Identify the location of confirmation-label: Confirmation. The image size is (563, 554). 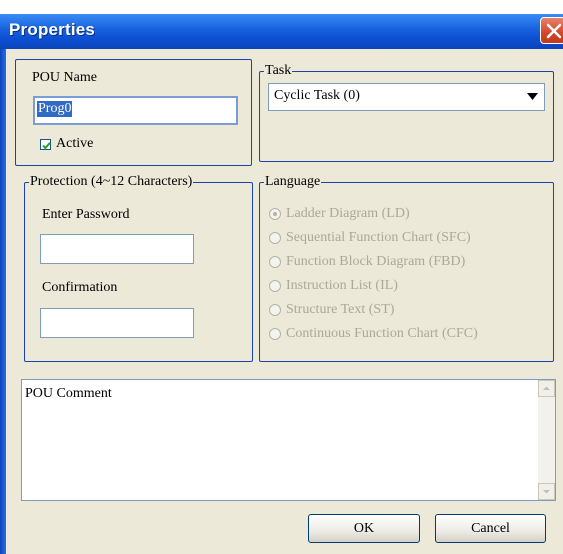
(80, 287).